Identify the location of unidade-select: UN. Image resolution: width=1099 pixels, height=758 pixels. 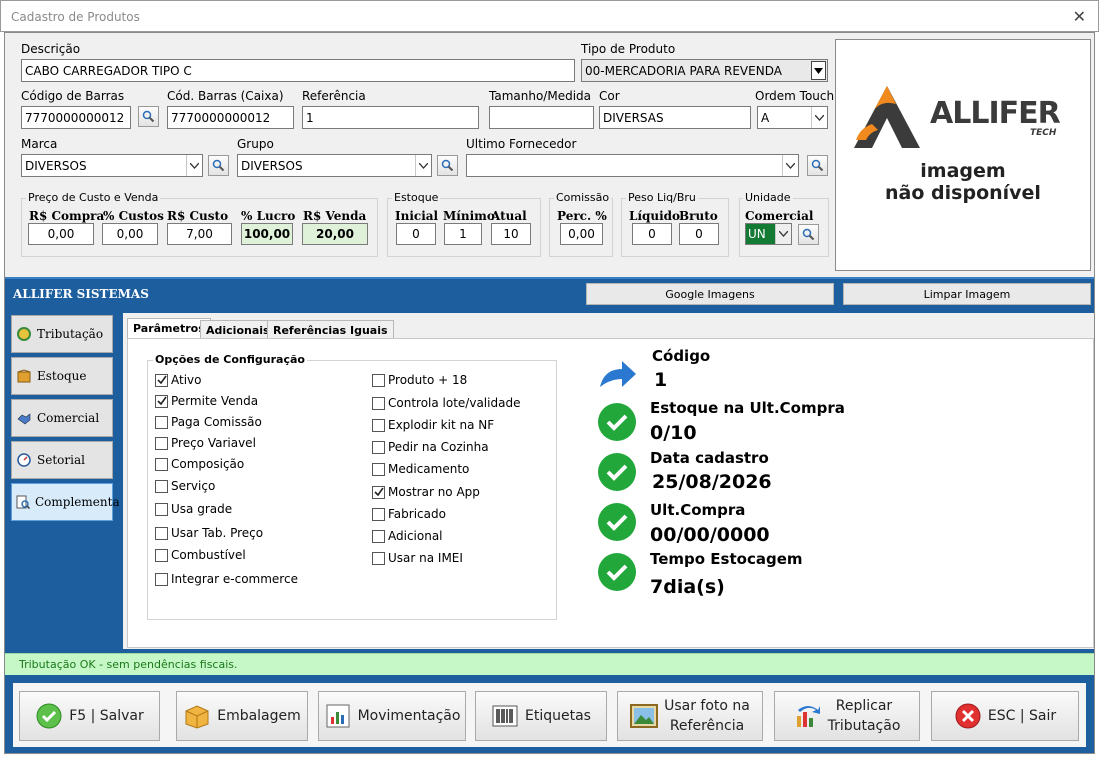
(768, 234).